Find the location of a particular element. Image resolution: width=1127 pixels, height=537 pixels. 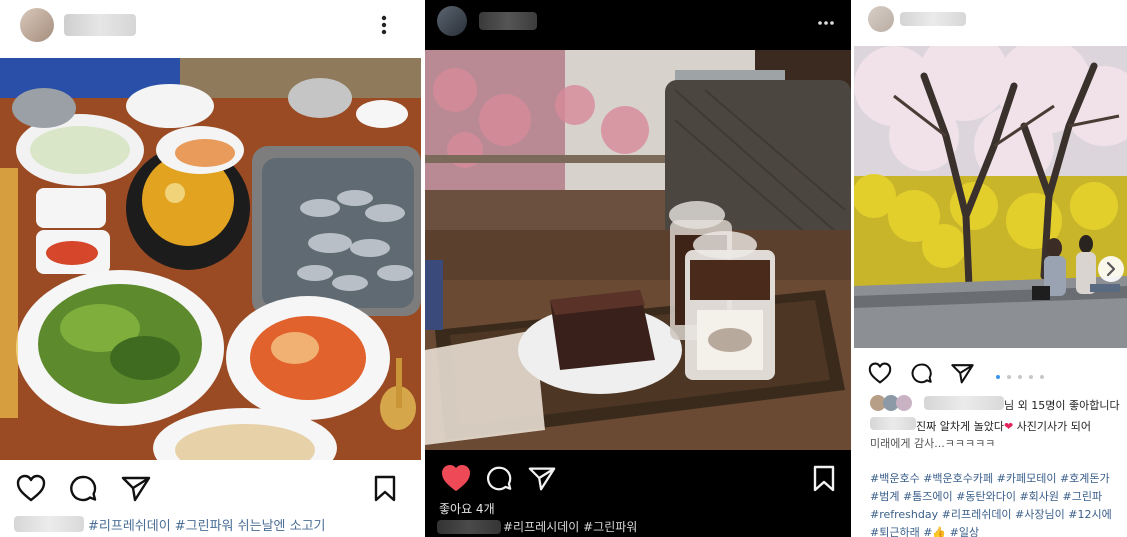

like-count: 좋아요 4개 is located at coordinates (467, 508).